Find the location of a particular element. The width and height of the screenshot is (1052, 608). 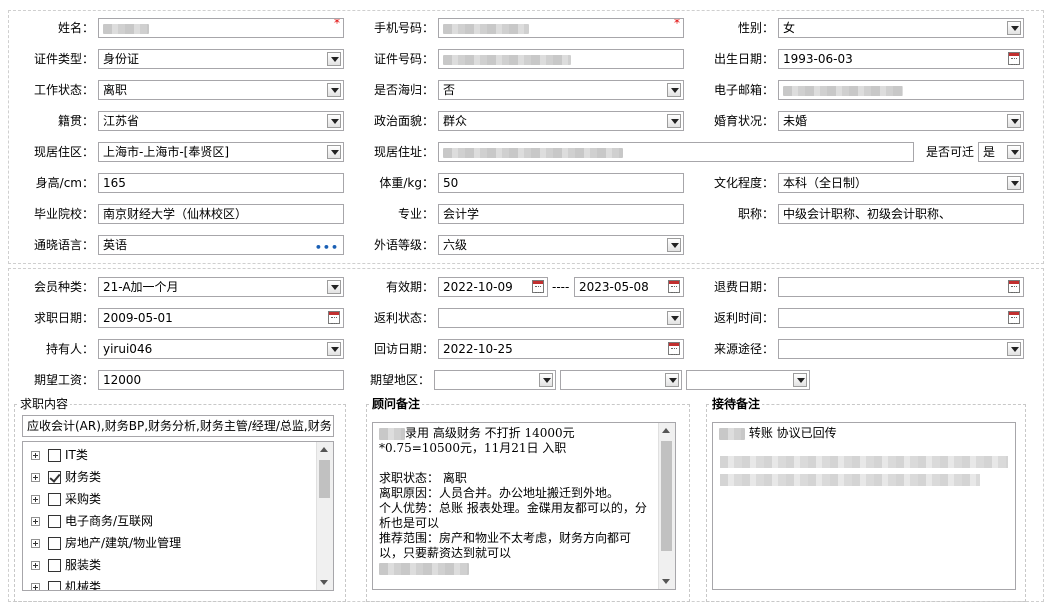

region-city-select is located at coordinates (621, 380).